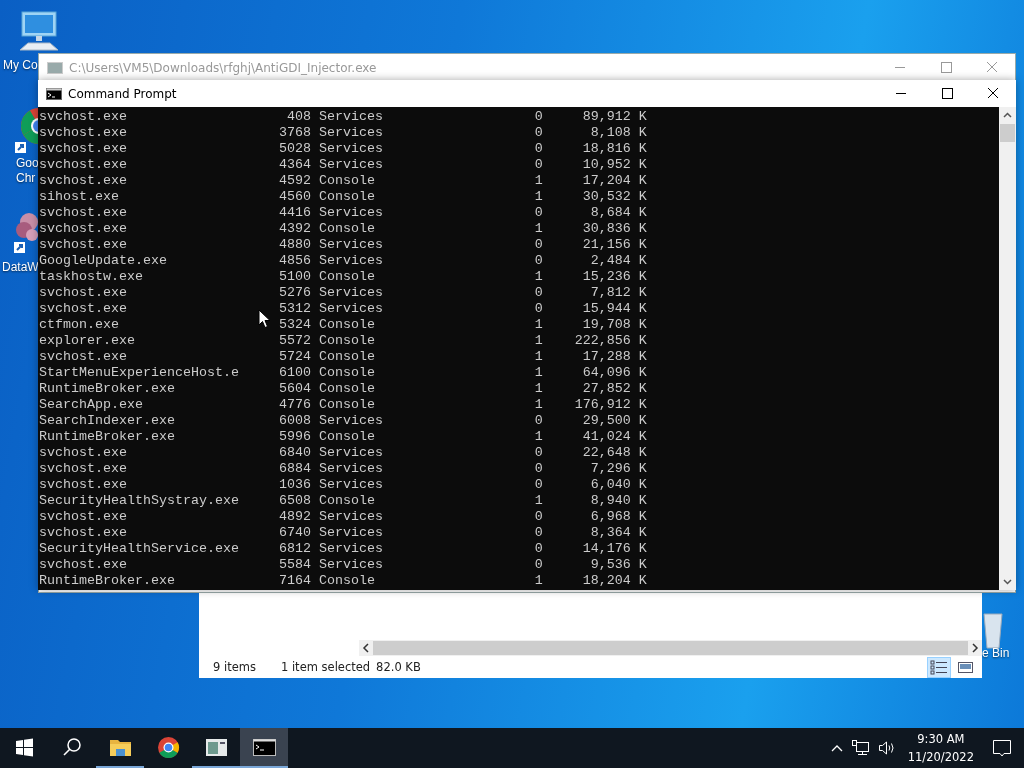 The image size is (1024, 768). I want to click on clock-button: 9:30 AM 11/20/2022, so click(940, 748).